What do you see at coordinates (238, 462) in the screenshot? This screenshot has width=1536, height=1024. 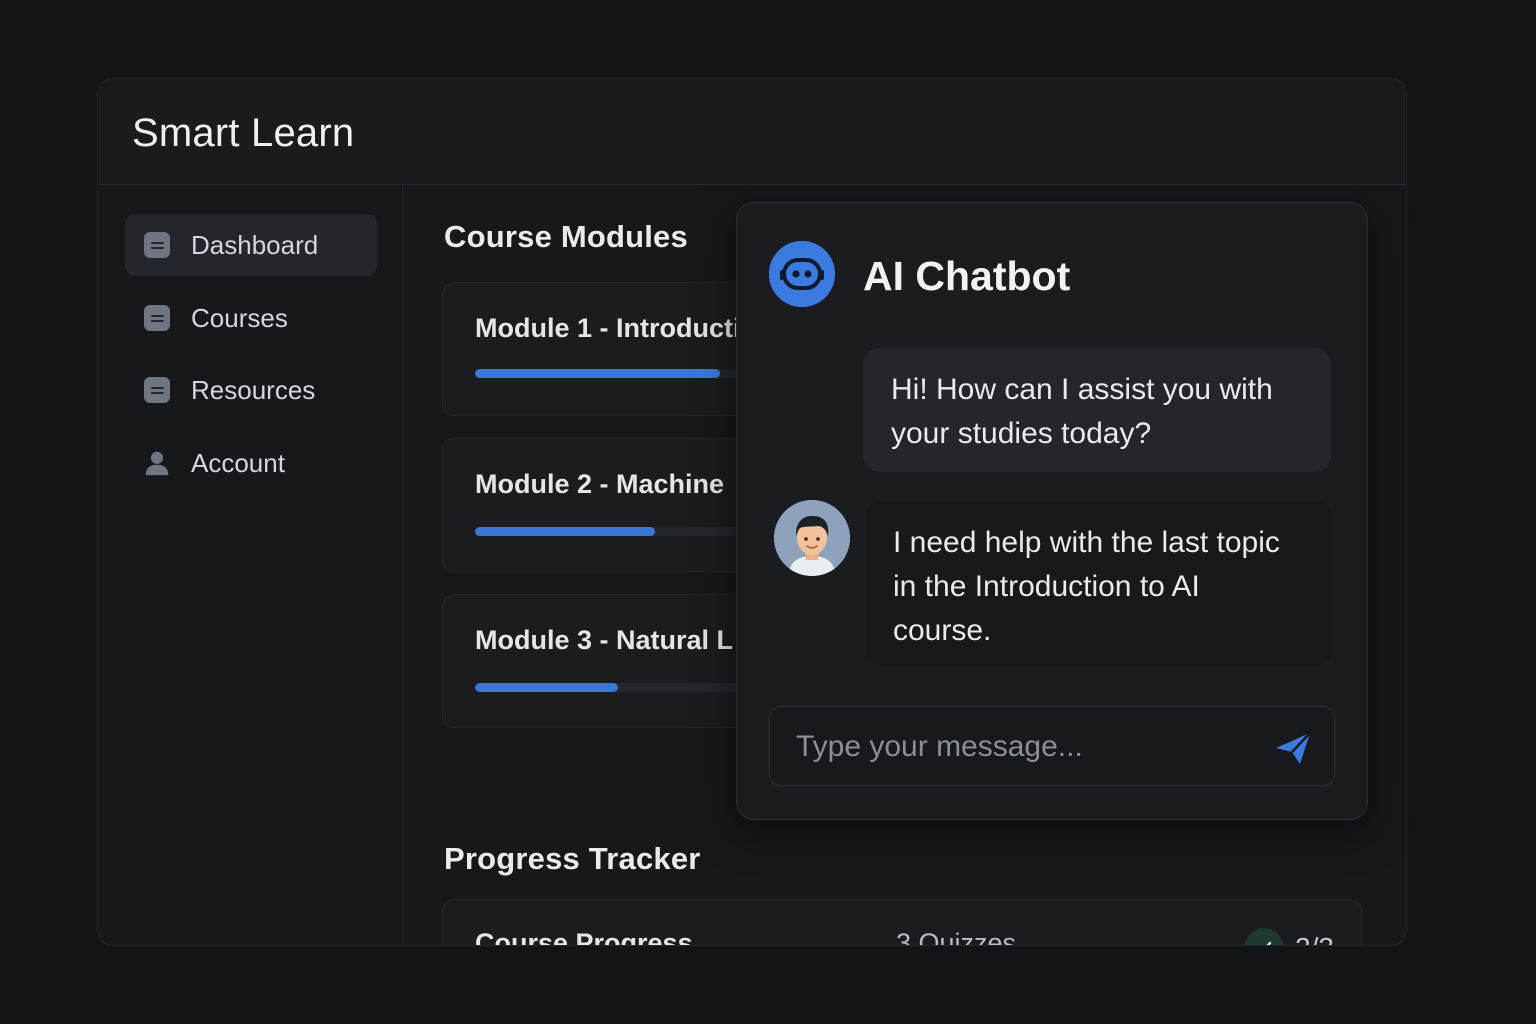 I see `sidebar-item-label: Account` at bounding box center [238, 462].